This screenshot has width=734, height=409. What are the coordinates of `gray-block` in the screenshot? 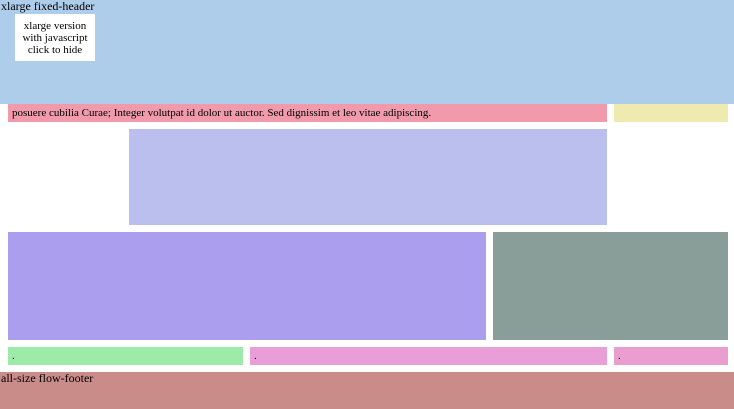 It's located at (610, 286).